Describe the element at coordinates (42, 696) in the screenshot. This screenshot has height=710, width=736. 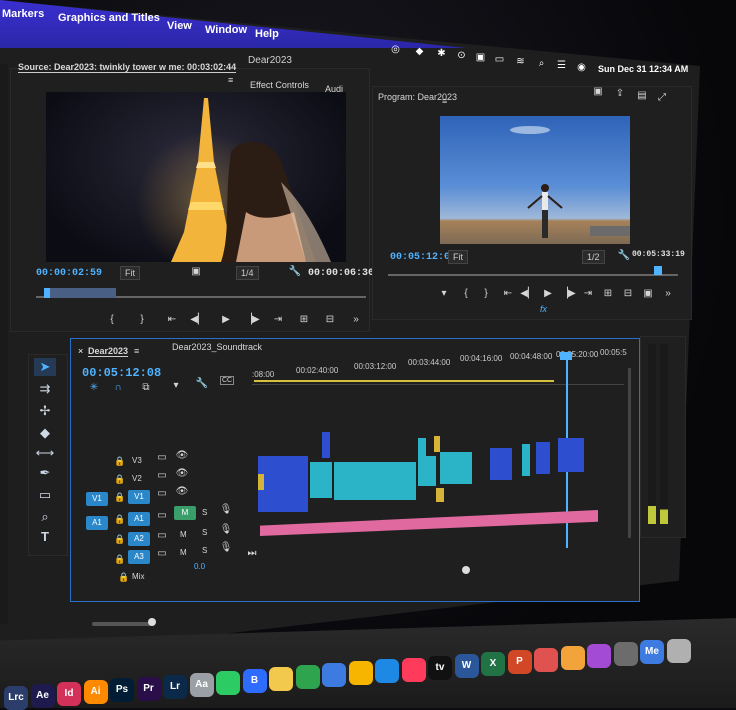
I see `dock-app-1-icon: Ae` at that location.